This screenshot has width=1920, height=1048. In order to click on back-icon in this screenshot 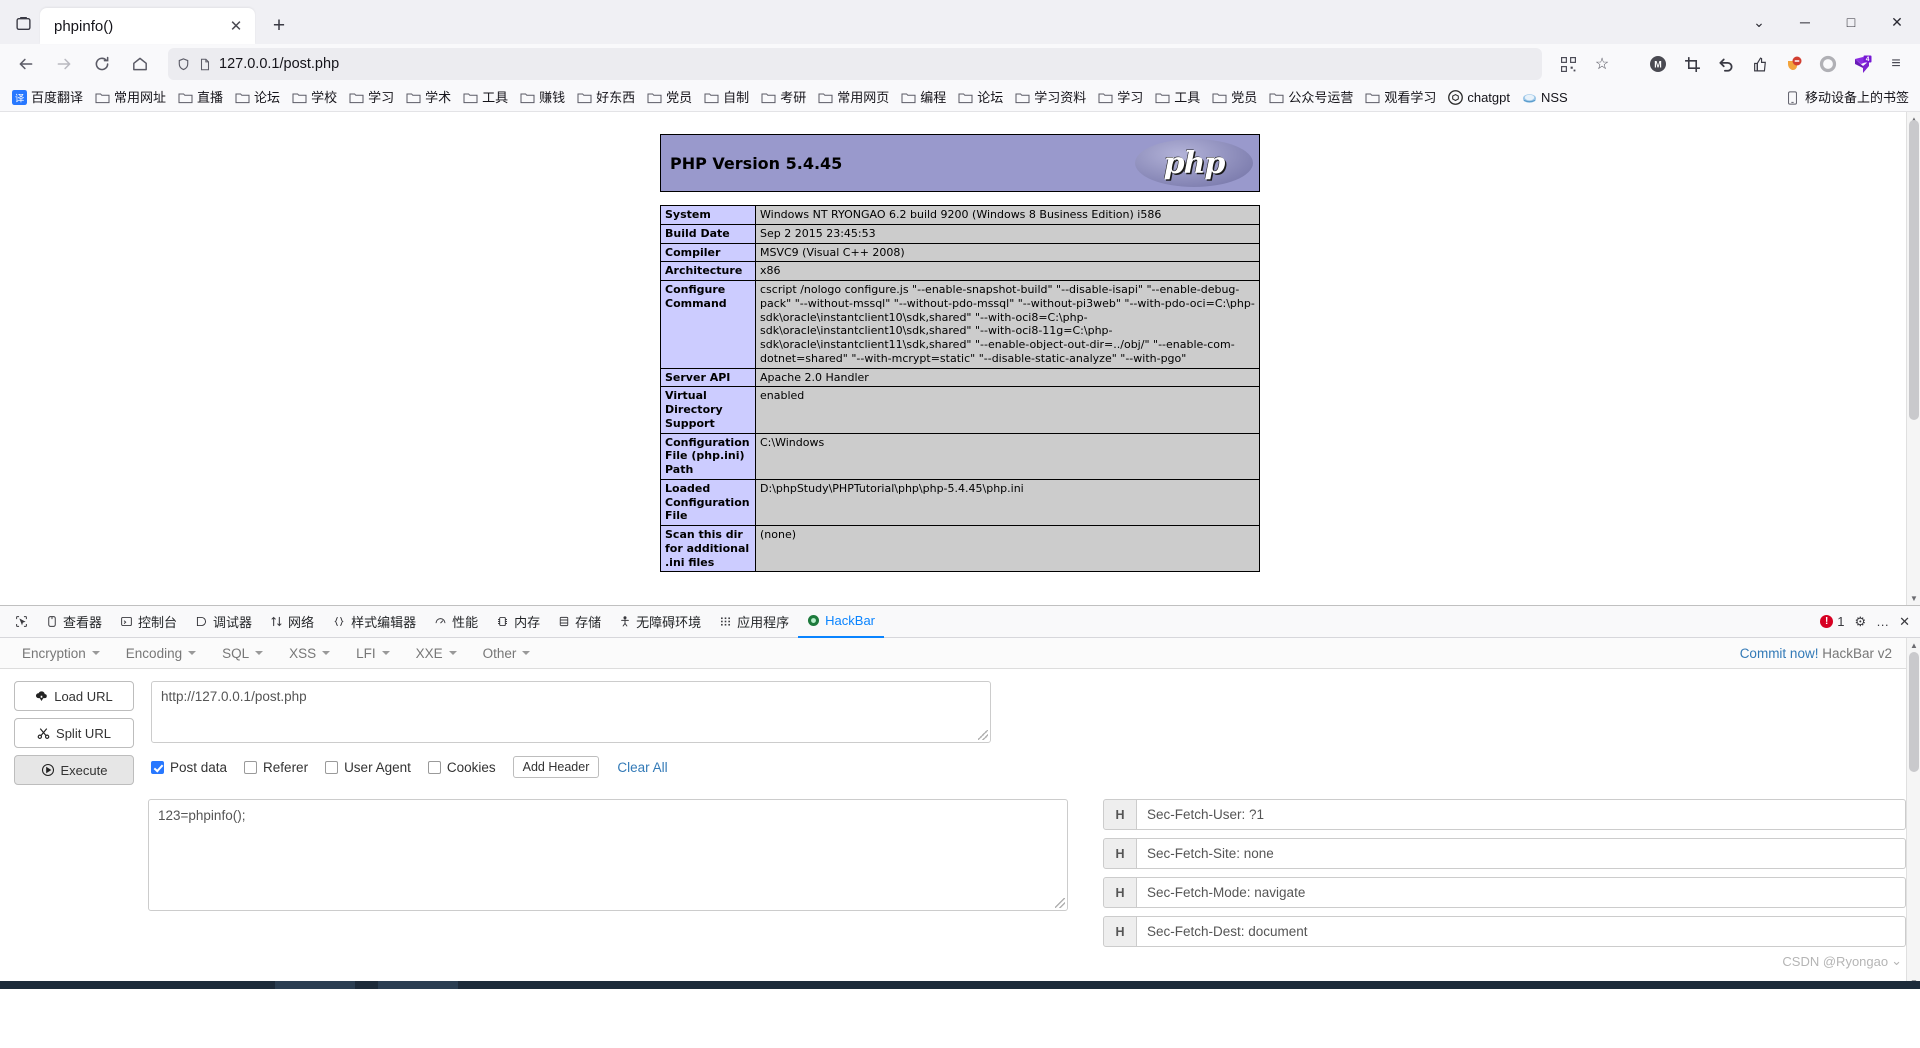, I will do `click(26, 64)`.